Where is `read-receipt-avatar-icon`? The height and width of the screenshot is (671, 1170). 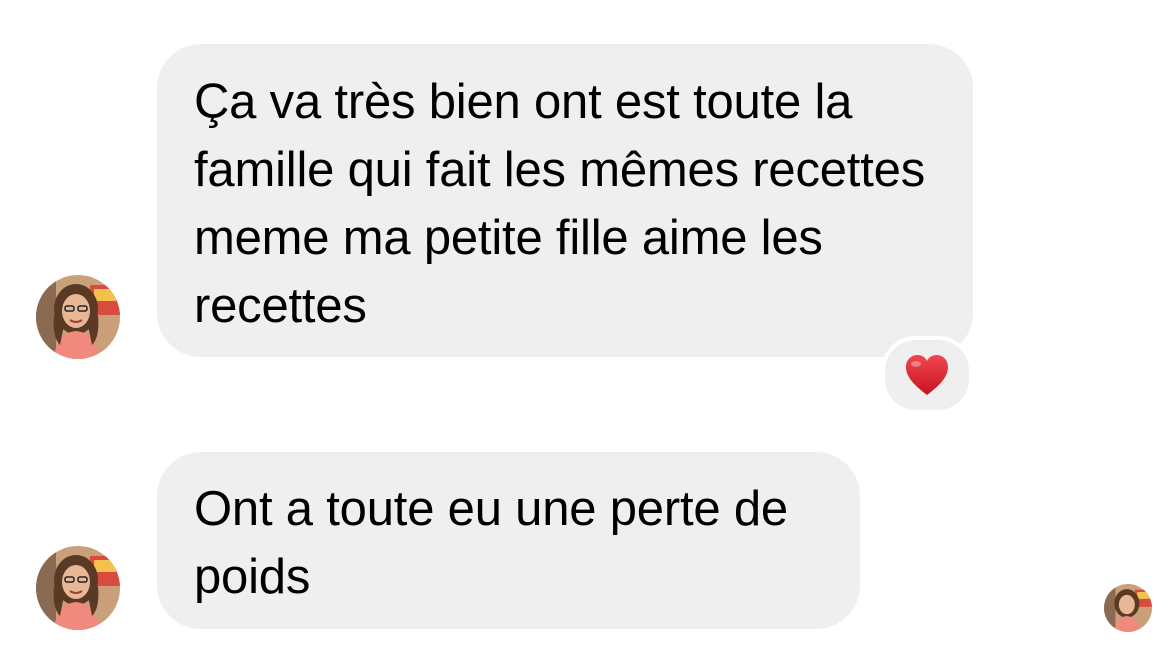
read-receipt-avatar-icon is located at coordinates (1128, 608).